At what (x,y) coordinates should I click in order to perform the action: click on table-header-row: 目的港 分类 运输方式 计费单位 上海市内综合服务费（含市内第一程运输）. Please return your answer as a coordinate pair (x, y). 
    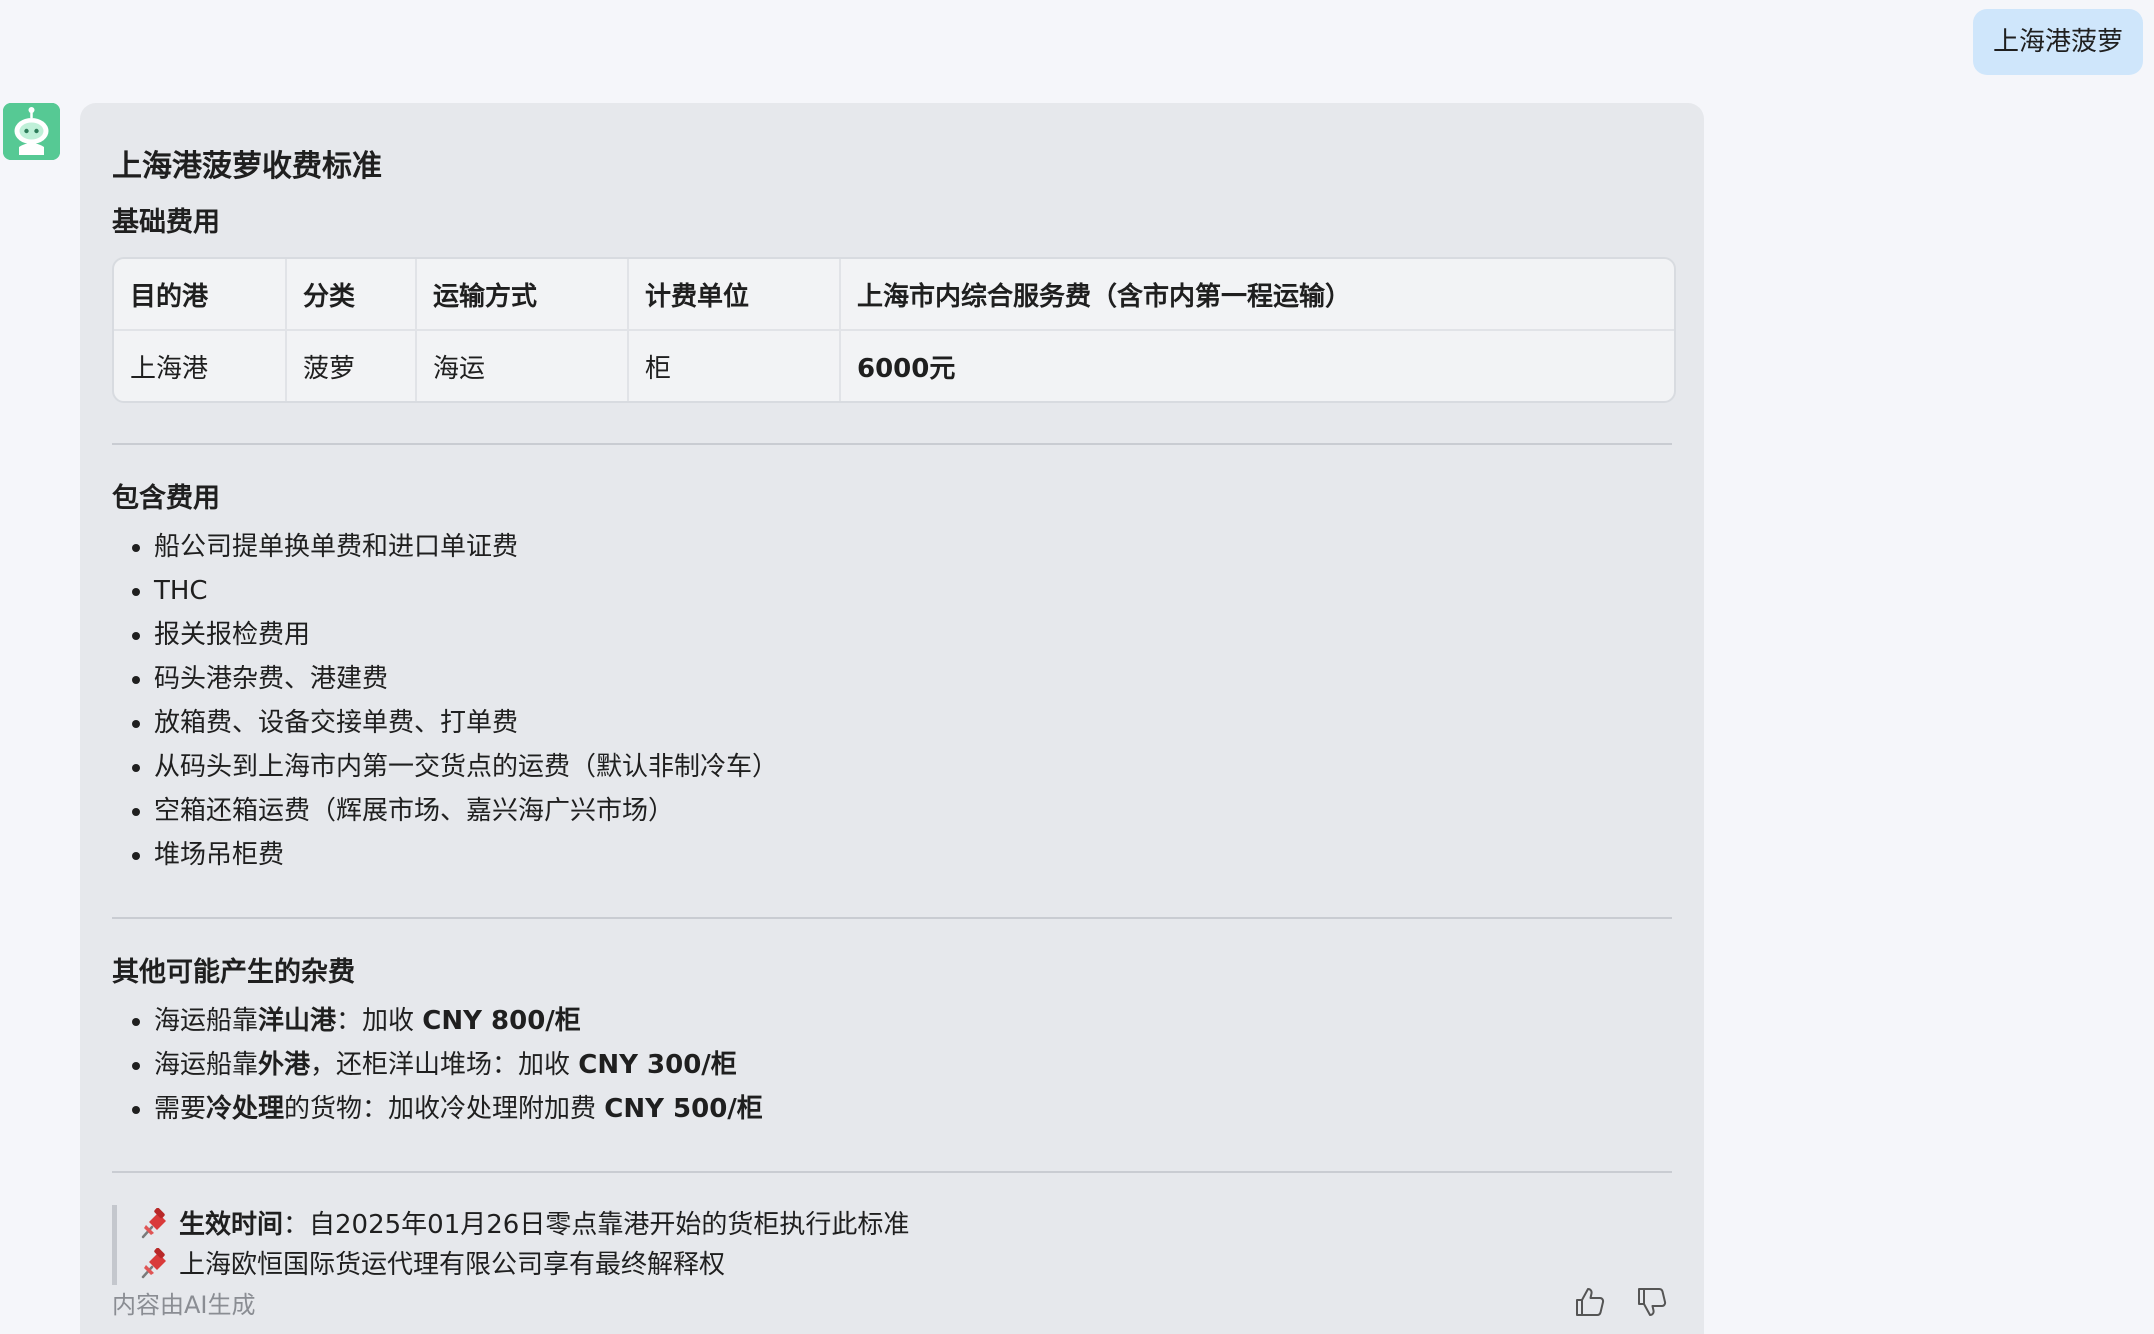
    Looking at the image, I should click on (894, 295).